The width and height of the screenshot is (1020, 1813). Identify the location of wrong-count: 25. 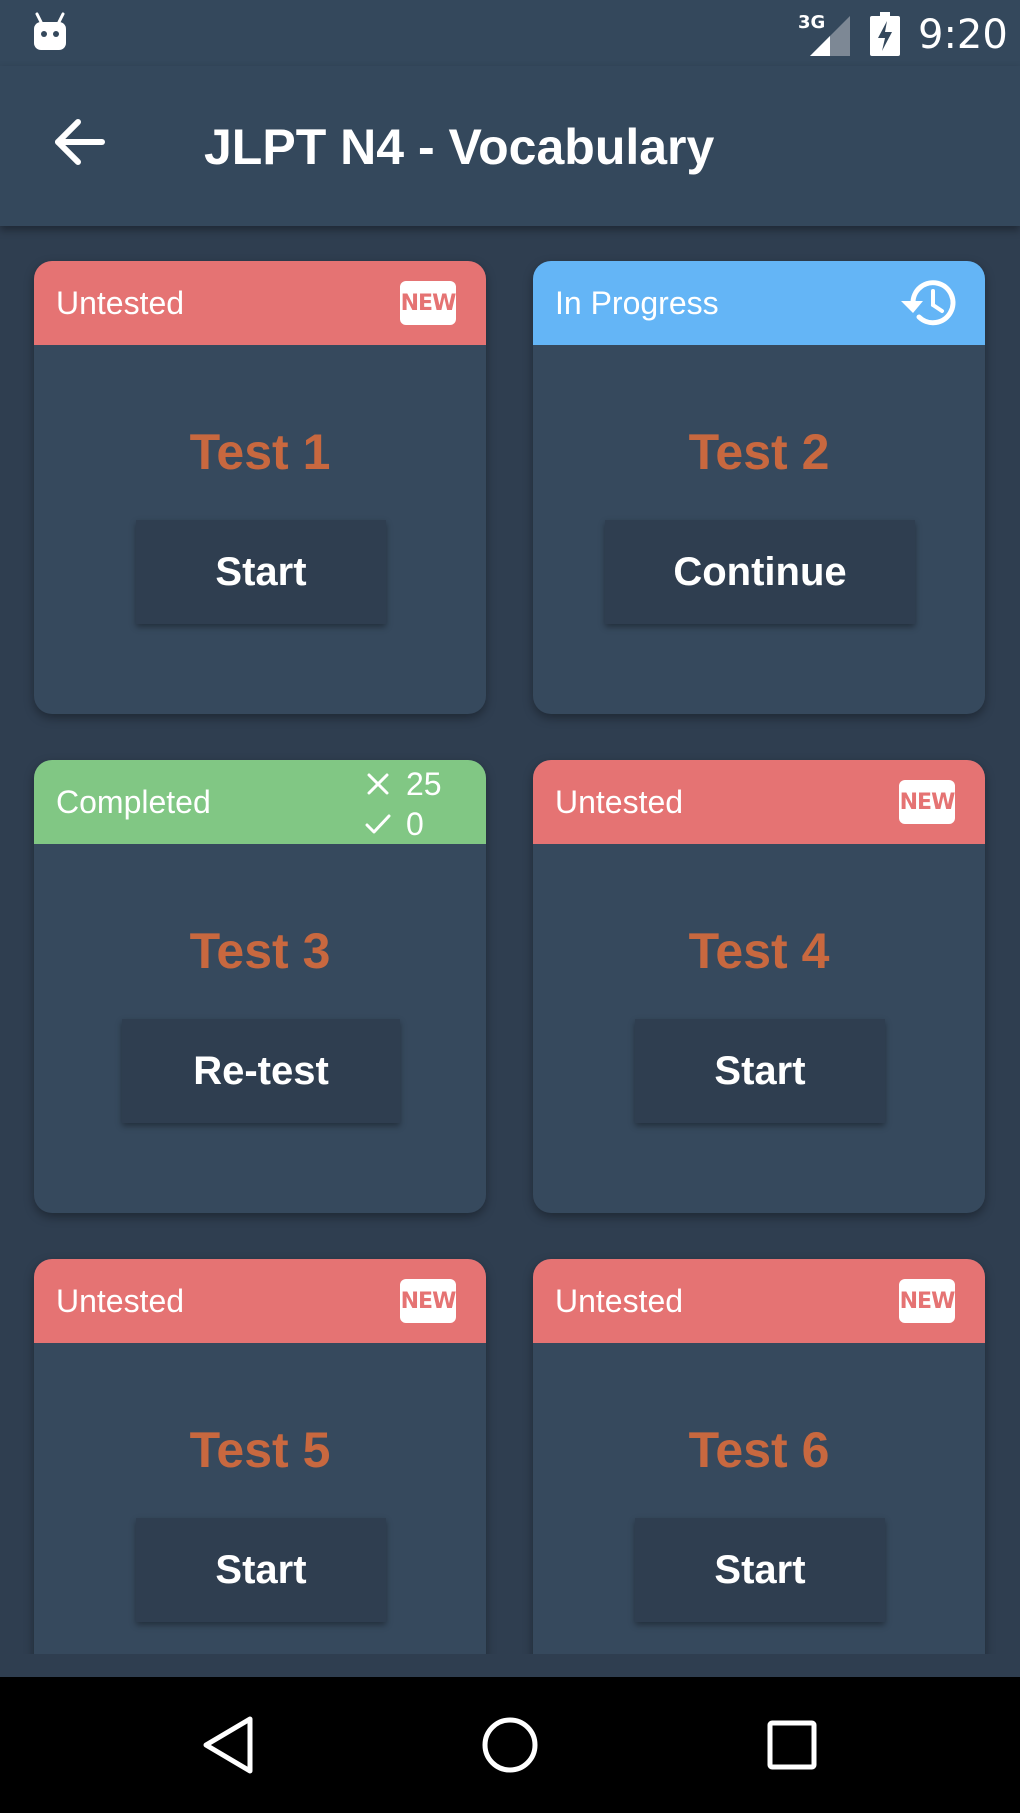
(424, 783).